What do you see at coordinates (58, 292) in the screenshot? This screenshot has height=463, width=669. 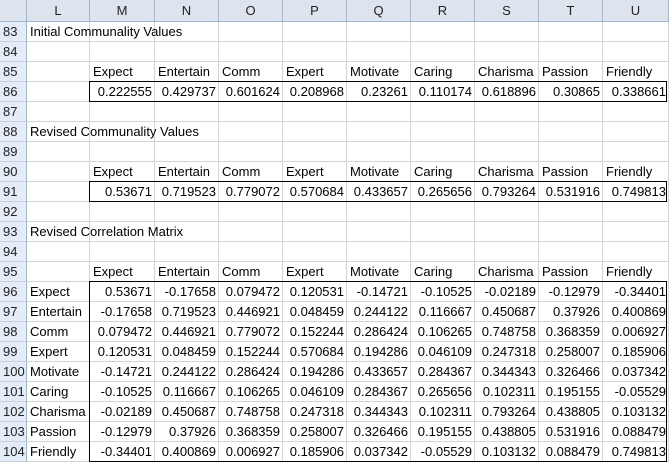 I see `matrix-row-label: Expect` at bounding box center [58, 292].